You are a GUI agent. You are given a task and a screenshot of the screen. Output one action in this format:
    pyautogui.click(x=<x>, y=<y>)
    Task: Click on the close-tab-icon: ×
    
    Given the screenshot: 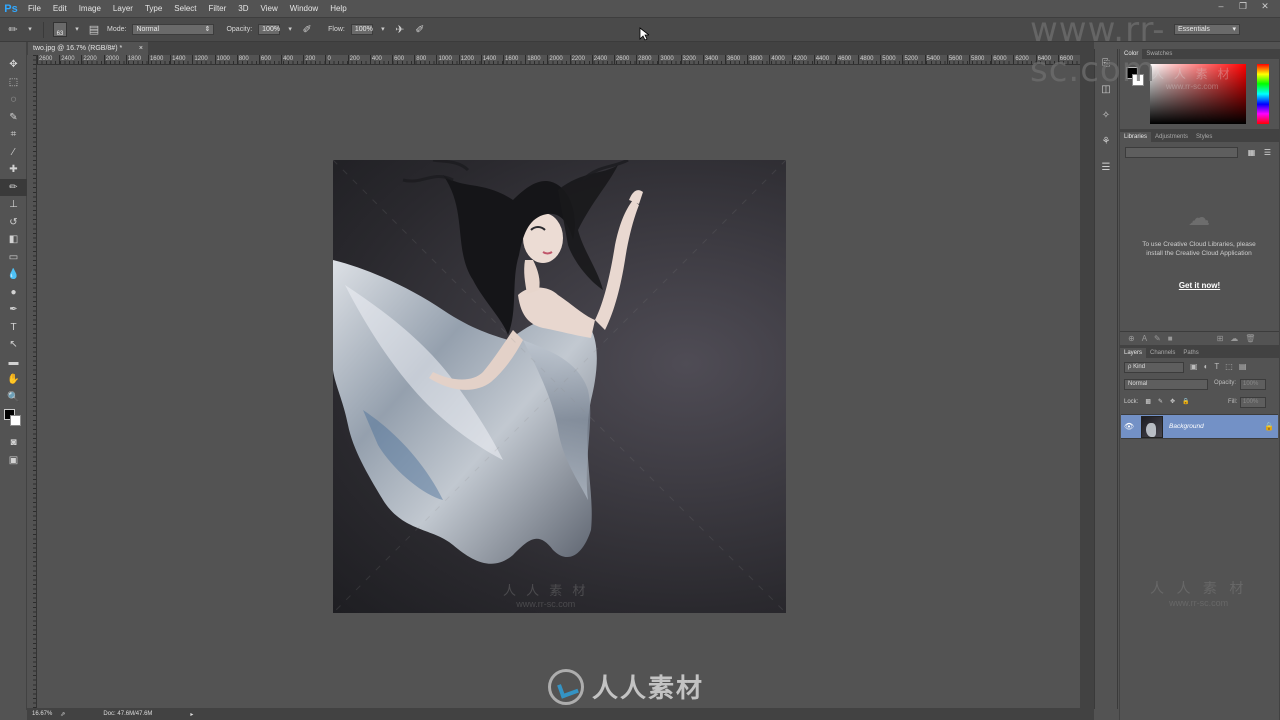 What is the action you would take?
    pyautogui.click(x=141, y=48)
    